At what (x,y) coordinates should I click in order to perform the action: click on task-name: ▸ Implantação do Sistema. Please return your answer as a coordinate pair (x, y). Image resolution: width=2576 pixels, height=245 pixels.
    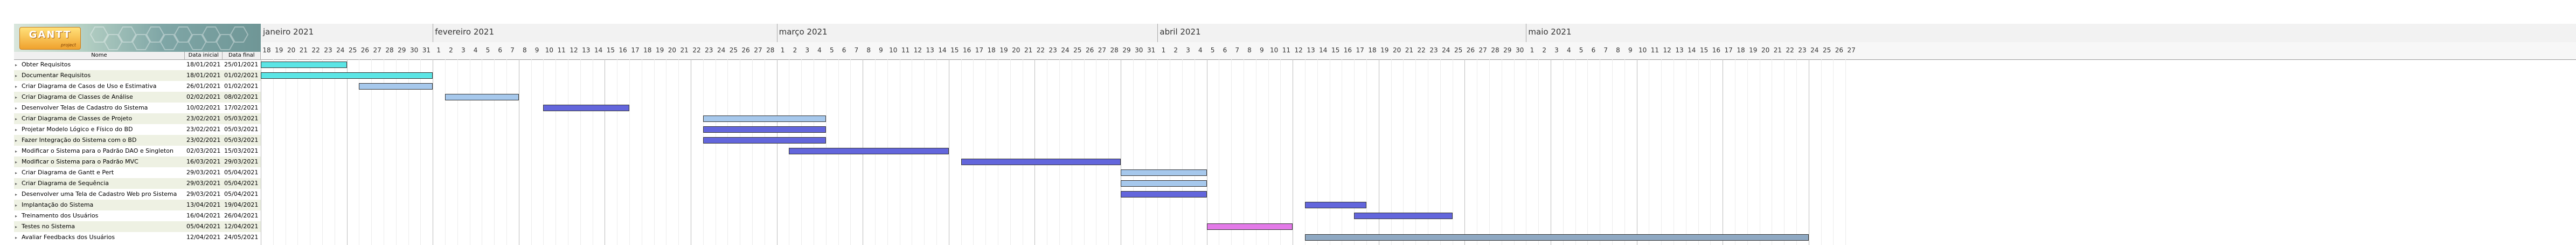
    Looking at the image, I should click on (100, 205).